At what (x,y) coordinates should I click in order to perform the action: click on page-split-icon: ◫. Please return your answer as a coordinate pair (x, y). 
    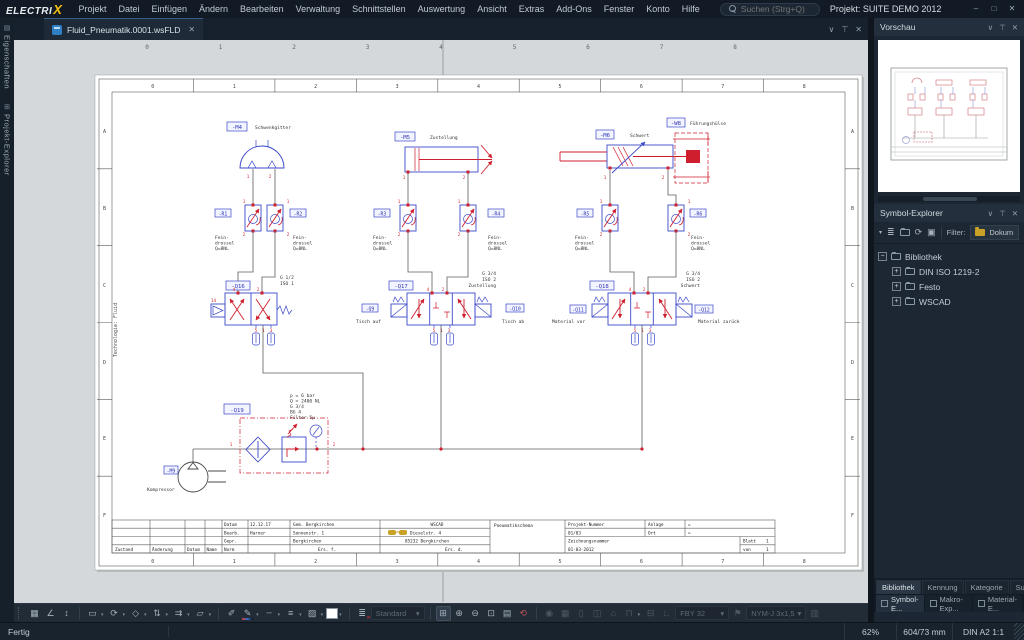
    Looking at the image, I should click on (597, 613).